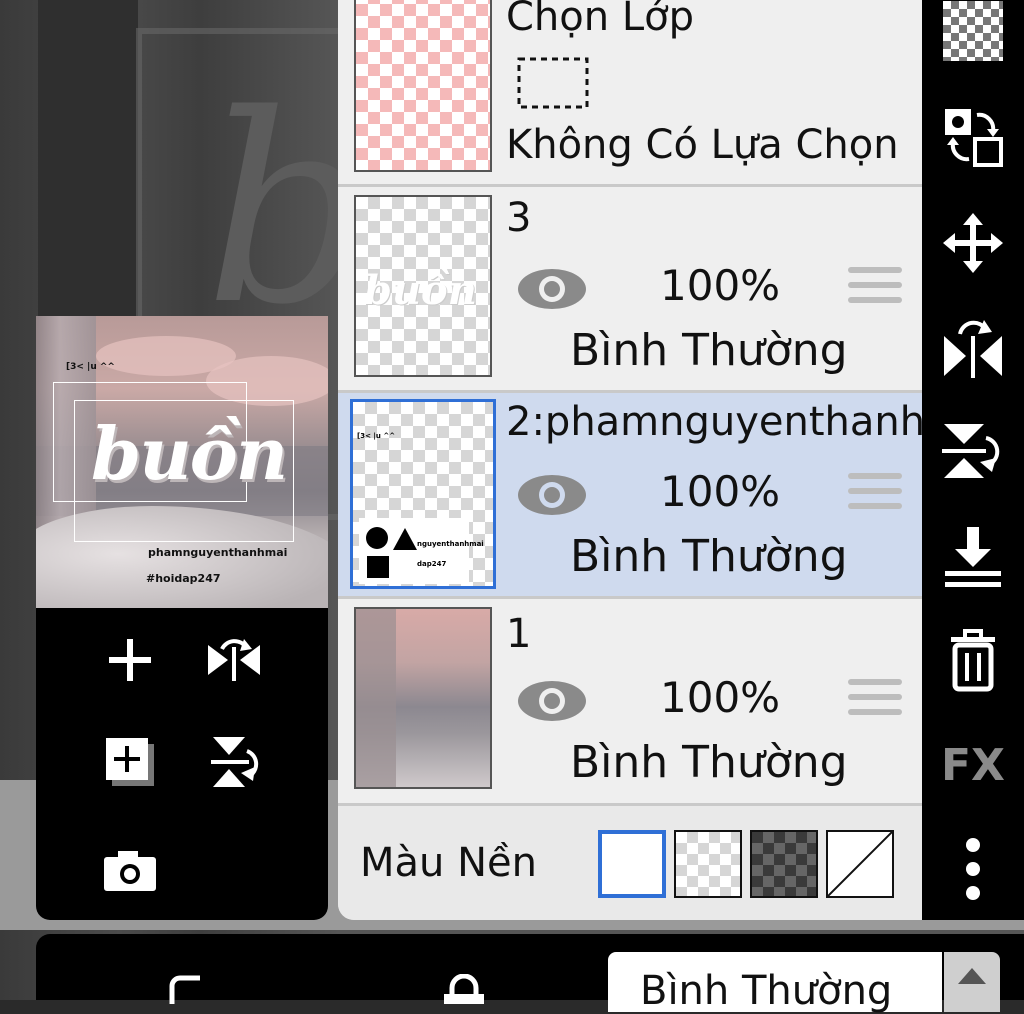 This screenshot has width=1024, height=1014. I want to click on move-icon, so click(973, 243).